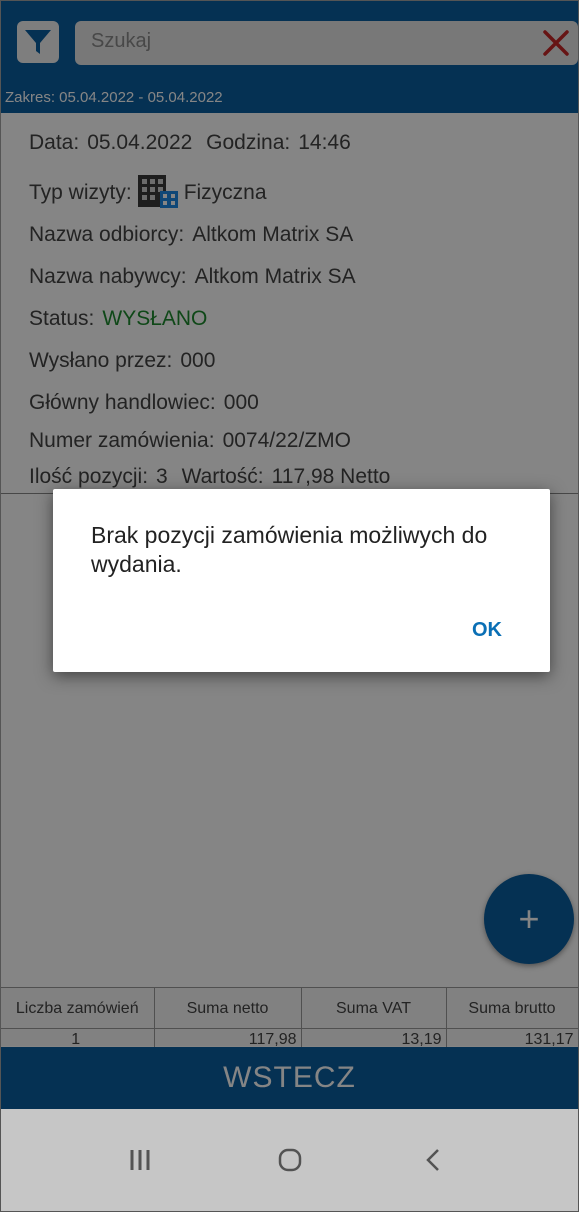  I want to click on nav-scrim, so click(289, 1160).